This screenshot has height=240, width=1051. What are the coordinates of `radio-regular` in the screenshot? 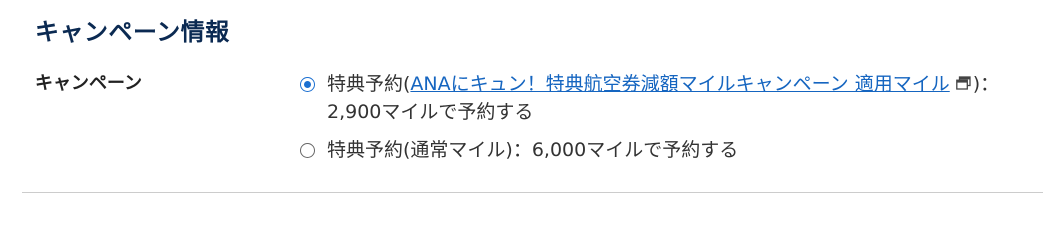 It's located at (307, 150).